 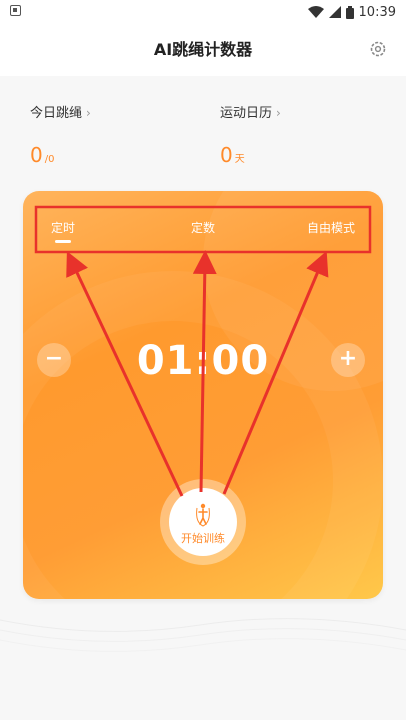 What do you see at coordinates (49, 159) in the screenshot?
I see `today-jump-unit: /0` at bounding box center [49, 159].